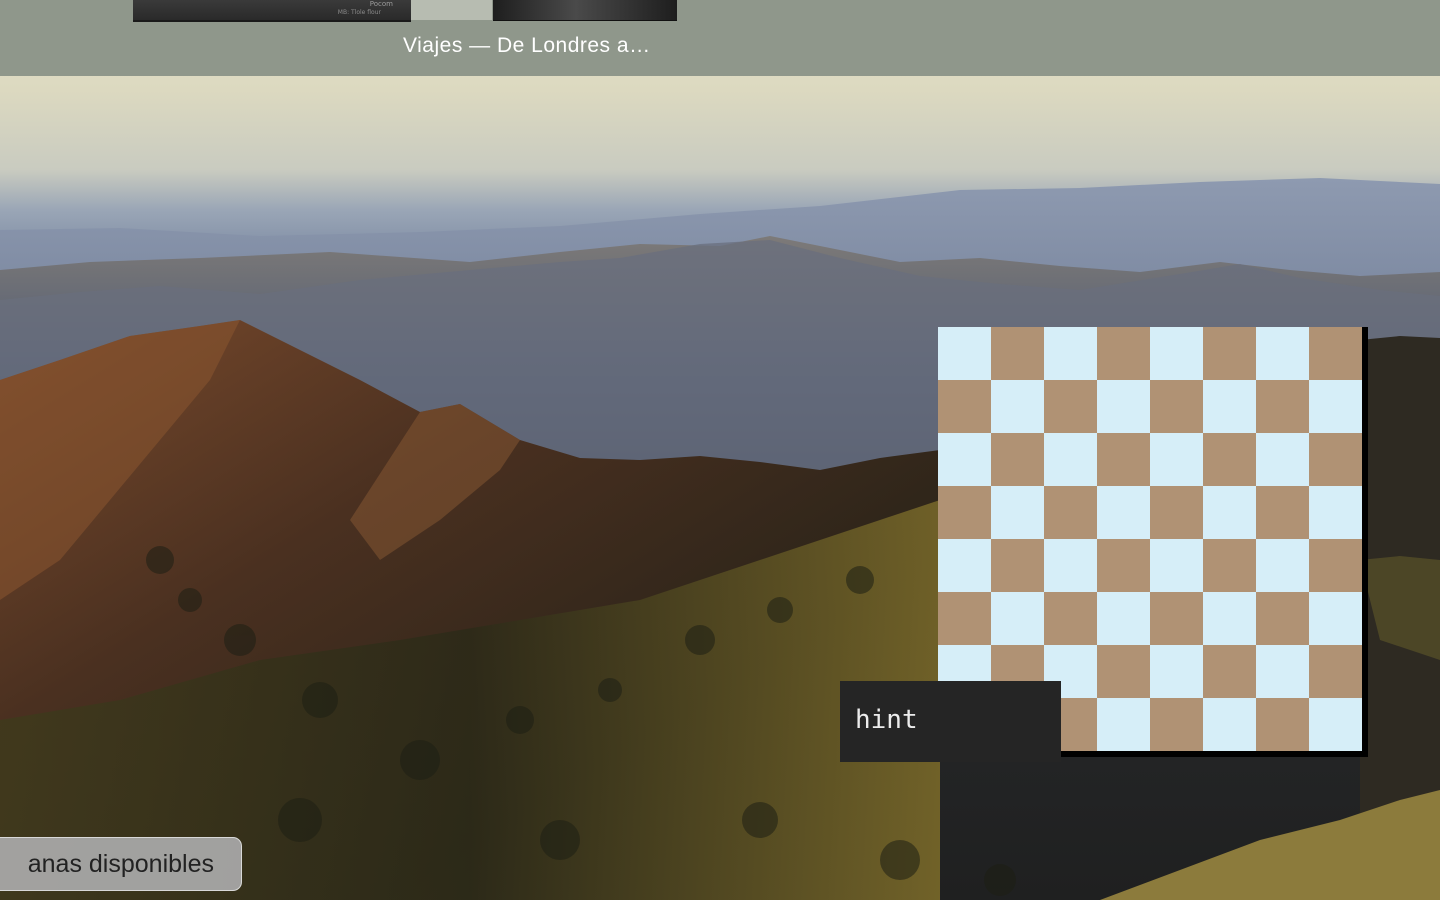 The width and height of the screenshot is (1440, 900). I want to click on available-windows-button: anas disponibles, so click(121, 864).